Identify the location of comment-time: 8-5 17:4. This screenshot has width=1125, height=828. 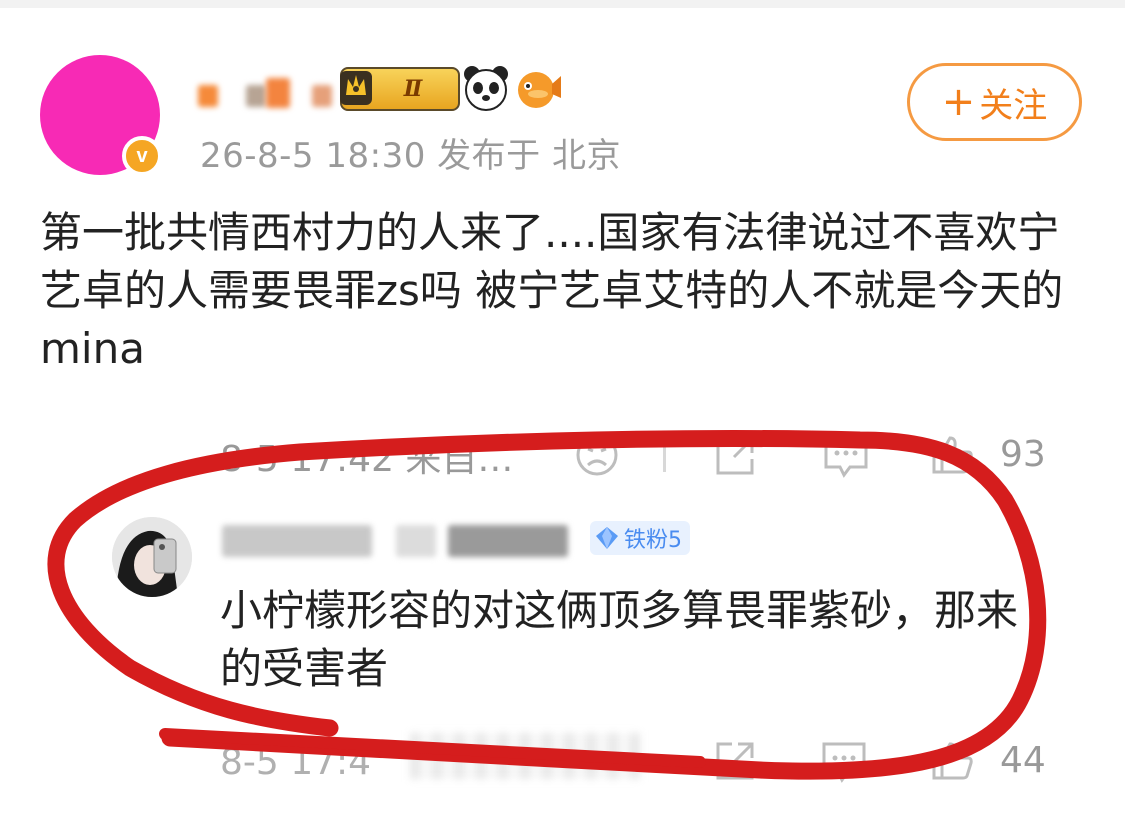
(296, 762).